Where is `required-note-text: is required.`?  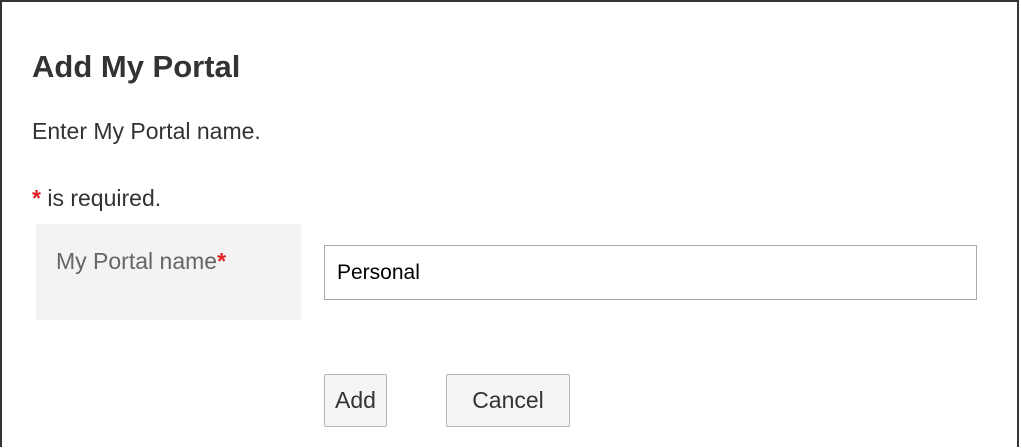 required-note-text: is required. is located at coordinates (101, 198).